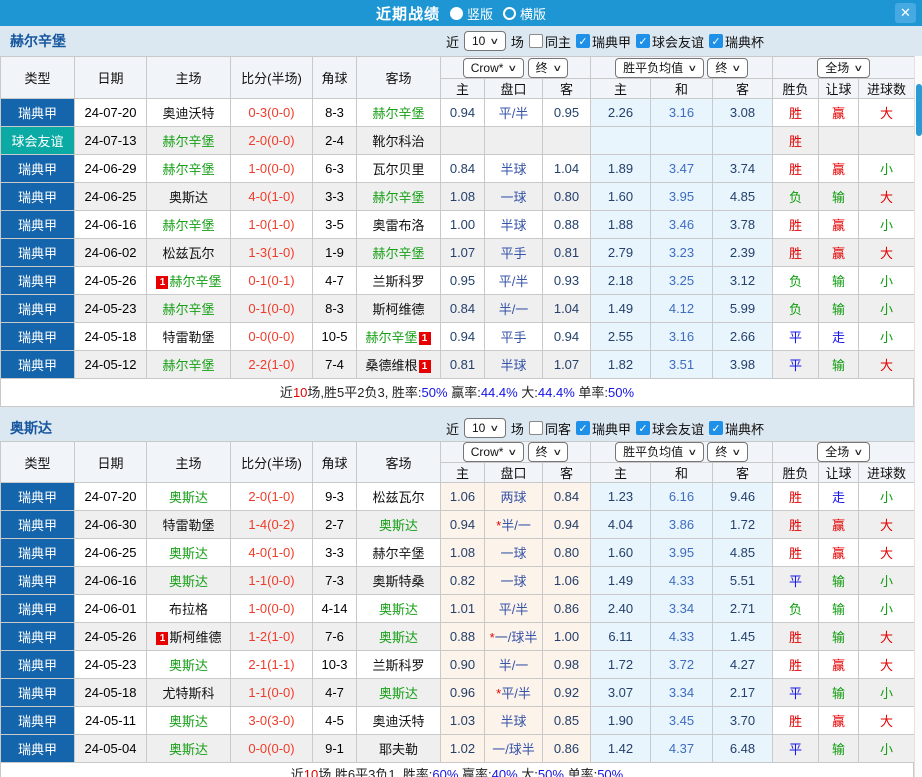 The image size is (922, 777). What do you see at coordinates (919, 110) in the screenshot?
I see `scrollbar-thumb` at bounding box center [919, 110].